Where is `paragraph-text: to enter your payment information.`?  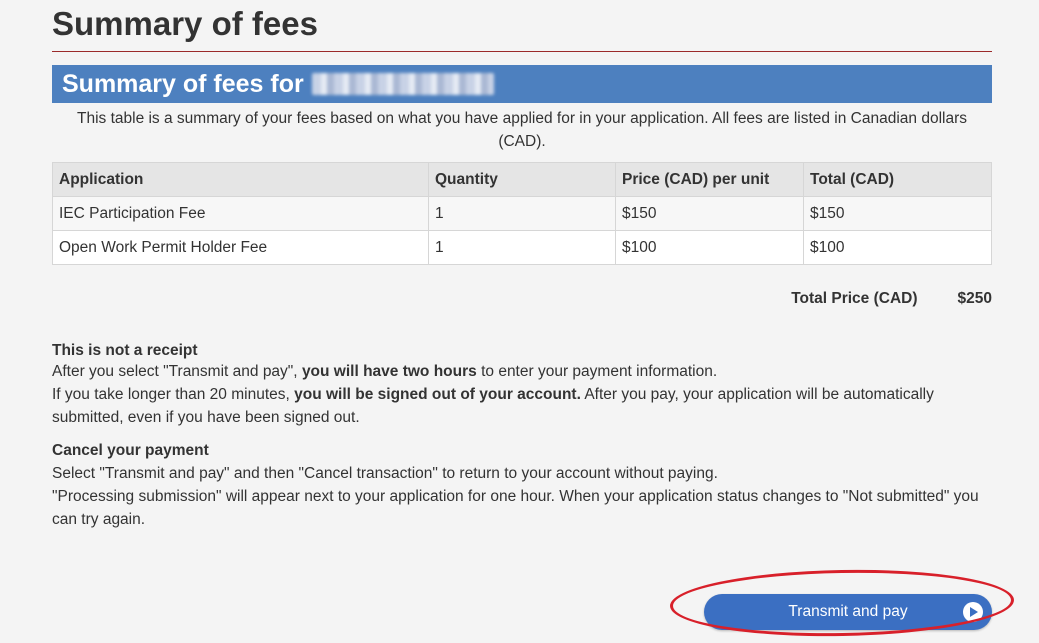
paragraph-text: to enter your payment information. is located at coordinates (597, 371).